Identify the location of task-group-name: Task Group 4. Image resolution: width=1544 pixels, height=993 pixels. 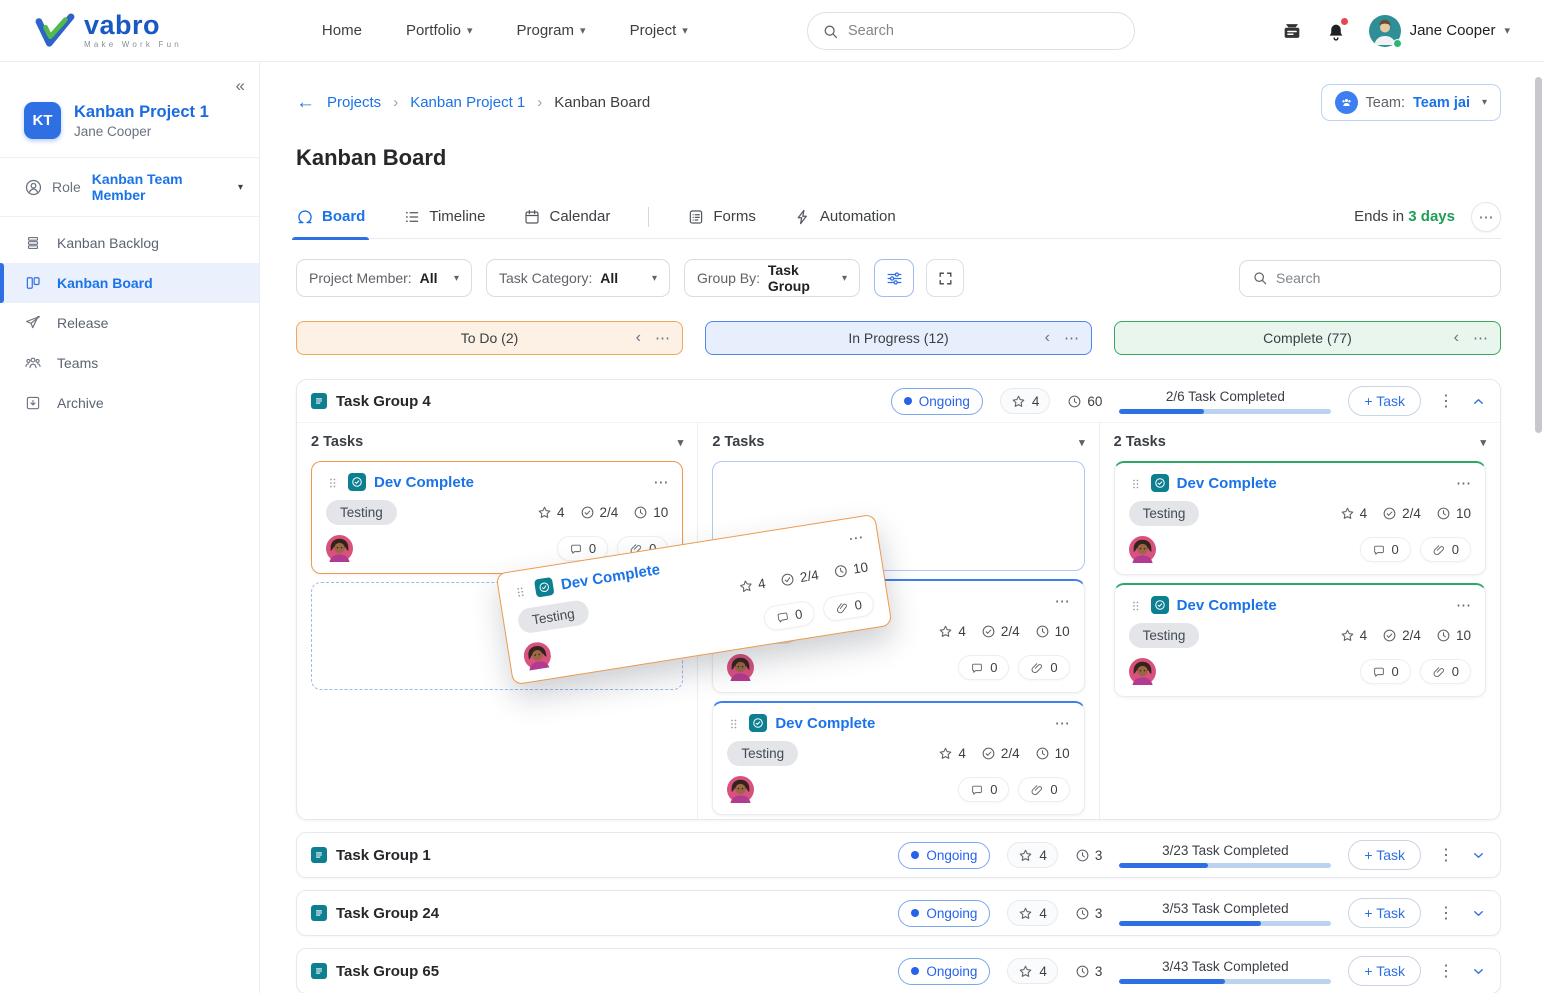
(383, 401).